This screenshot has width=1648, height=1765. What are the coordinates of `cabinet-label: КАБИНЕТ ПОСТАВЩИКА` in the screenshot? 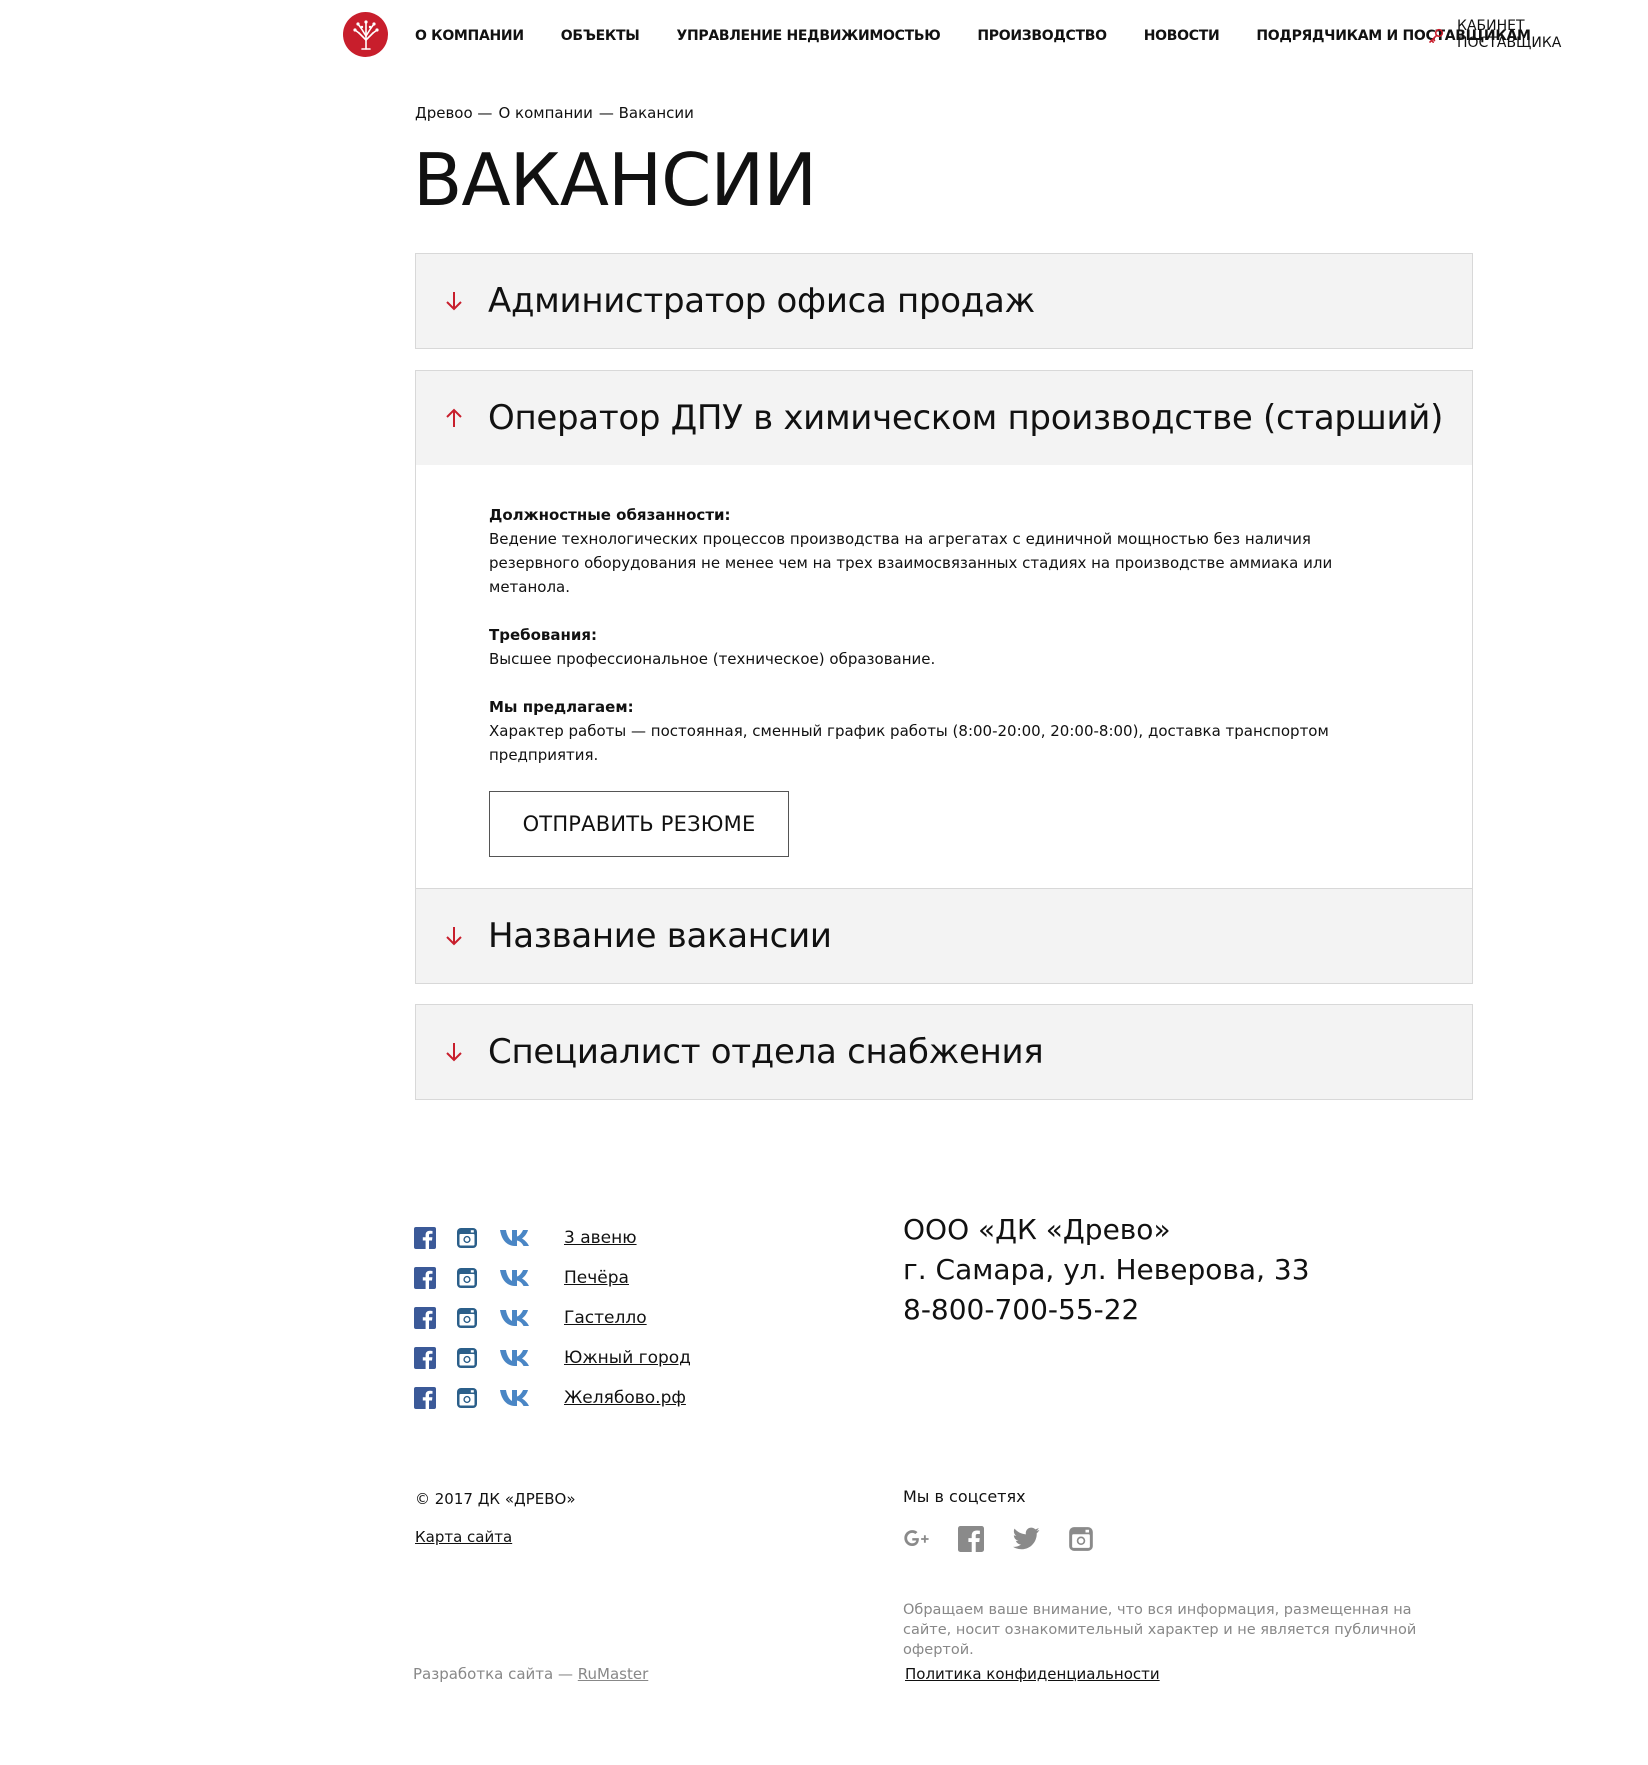 It's located at (1509, 34).